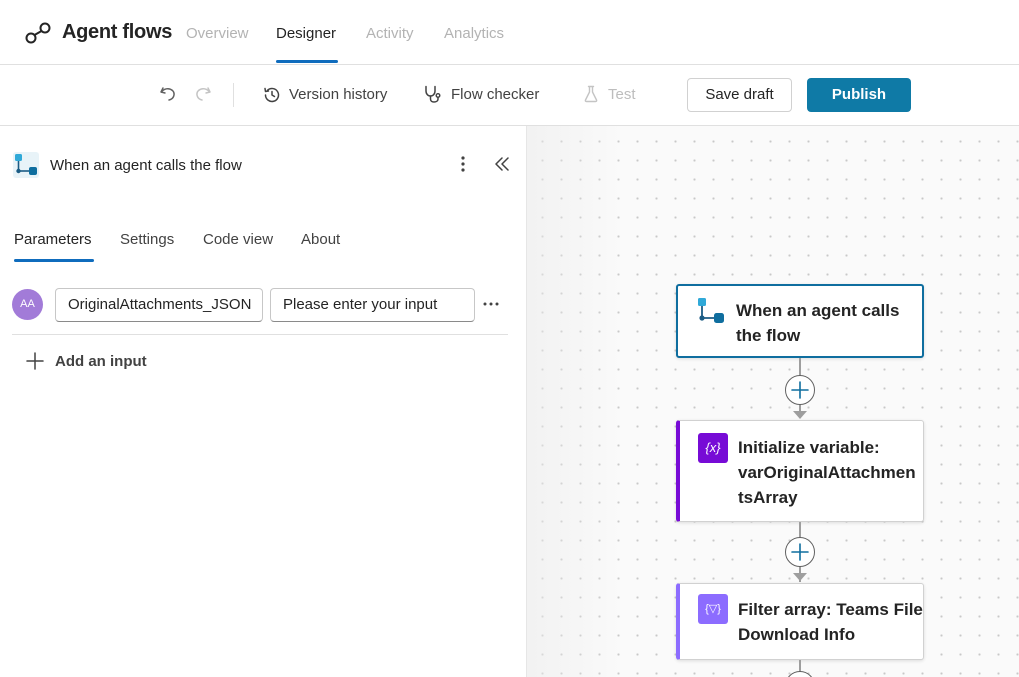 Image resolution: width=1019 pixels, height=677 pixels. What do you see at coordinates (320, 239) in the screenshot?
I see `tab-about: About` at bounding box center [320, 239].